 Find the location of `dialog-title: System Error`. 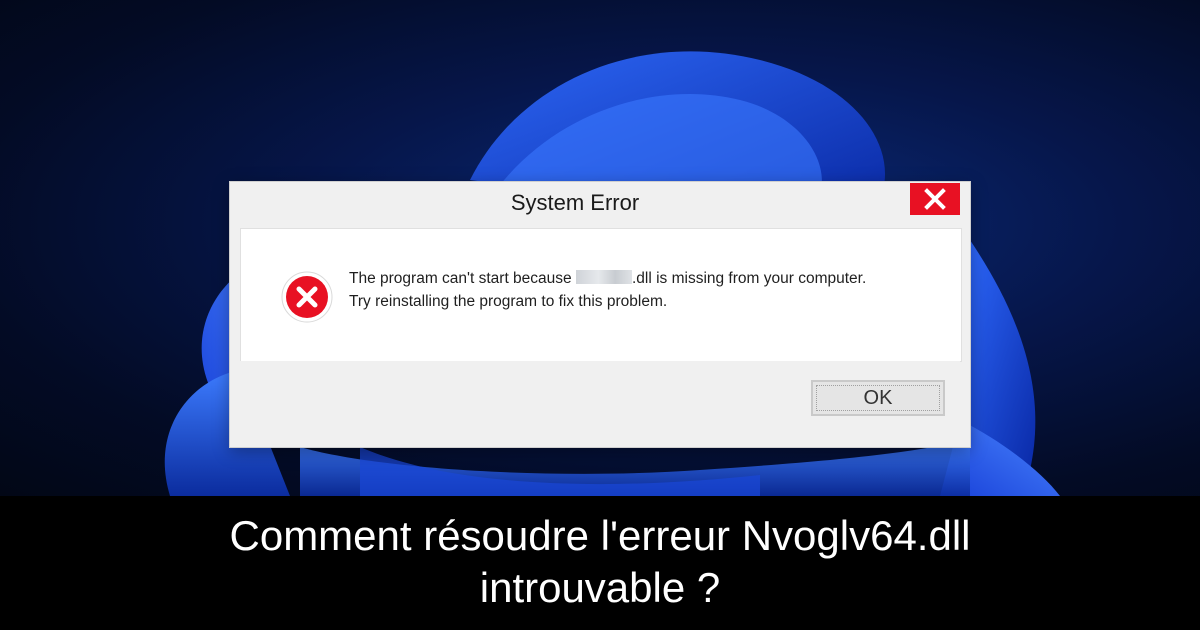

dialog-title: System Error is located at coordinates (575, 202).